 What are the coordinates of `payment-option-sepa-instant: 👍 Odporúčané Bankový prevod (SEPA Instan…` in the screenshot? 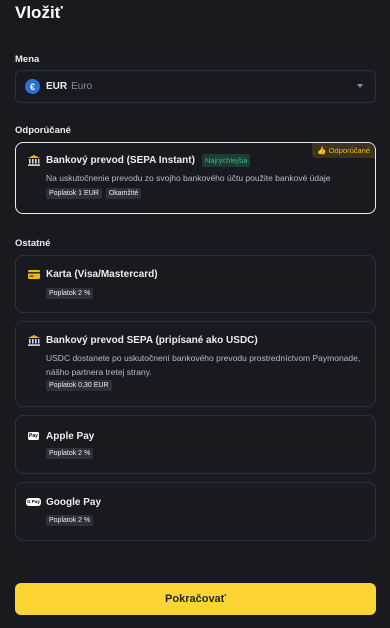 It's located at (195, 178).